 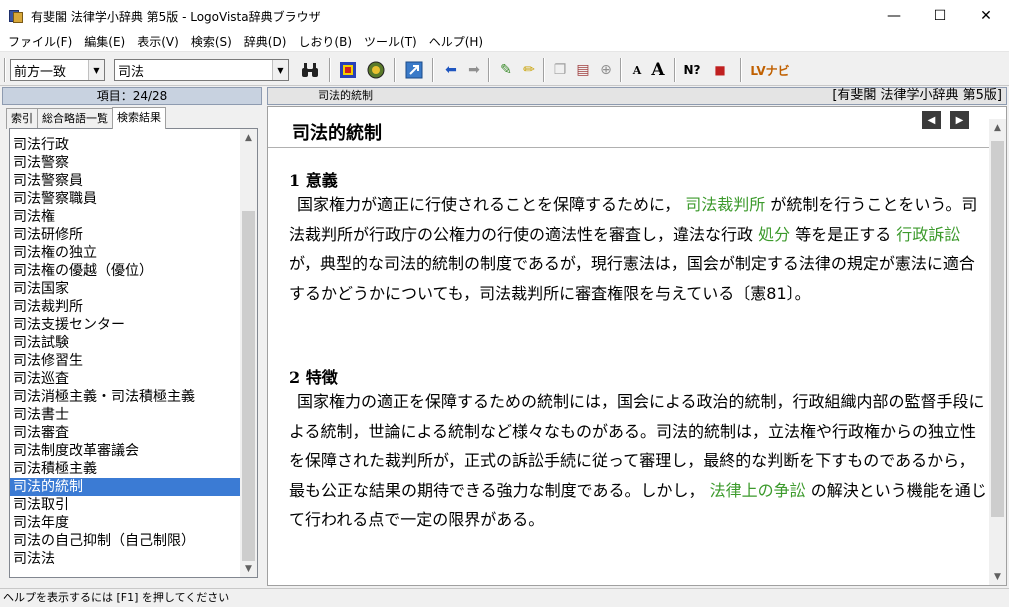 I want to click on search-query-value: 司法, so click(x=131, y=72).